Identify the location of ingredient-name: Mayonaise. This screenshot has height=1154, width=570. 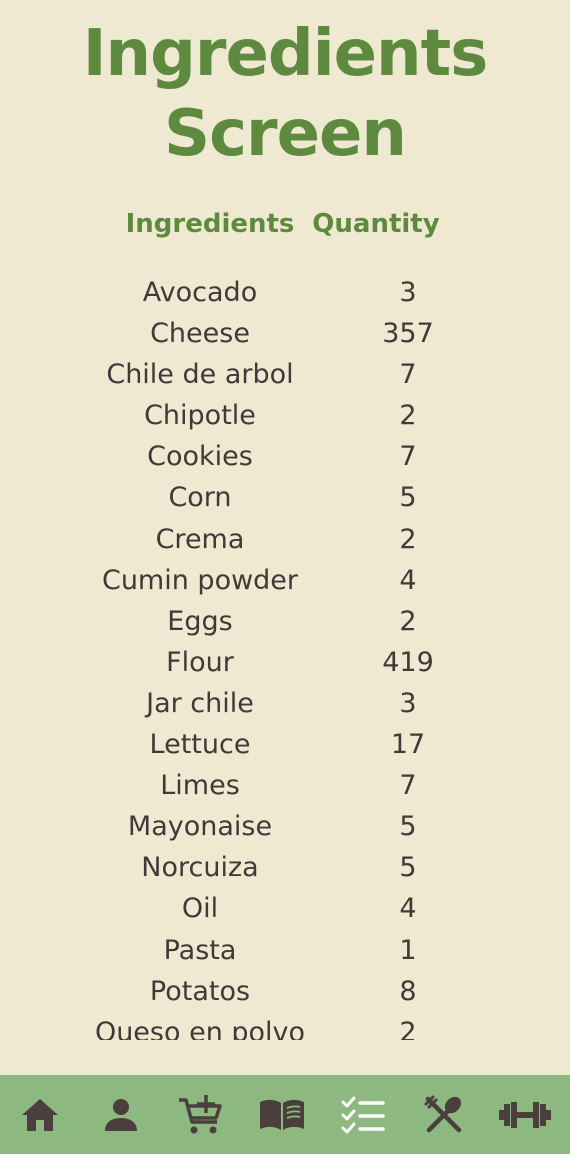
(200, 827).